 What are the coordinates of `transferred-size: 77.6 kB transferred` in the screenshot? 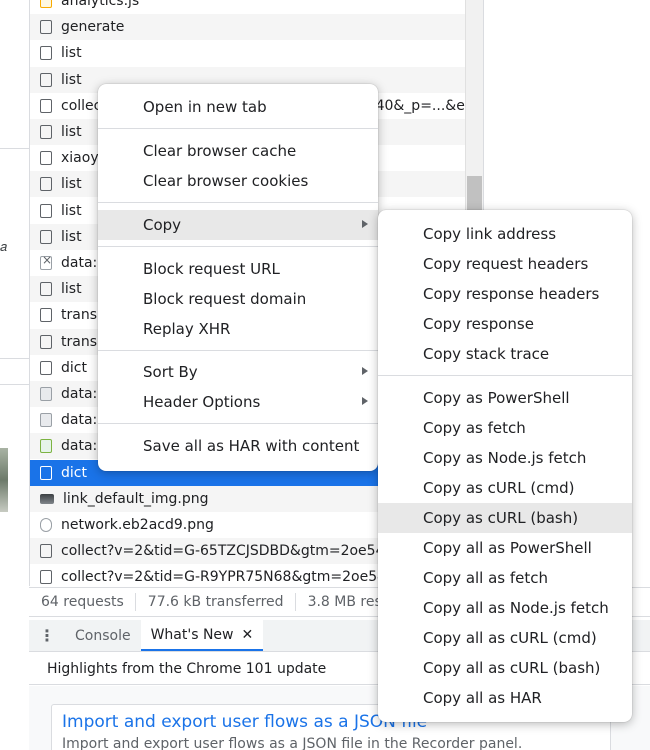 It's located at (215, 602).